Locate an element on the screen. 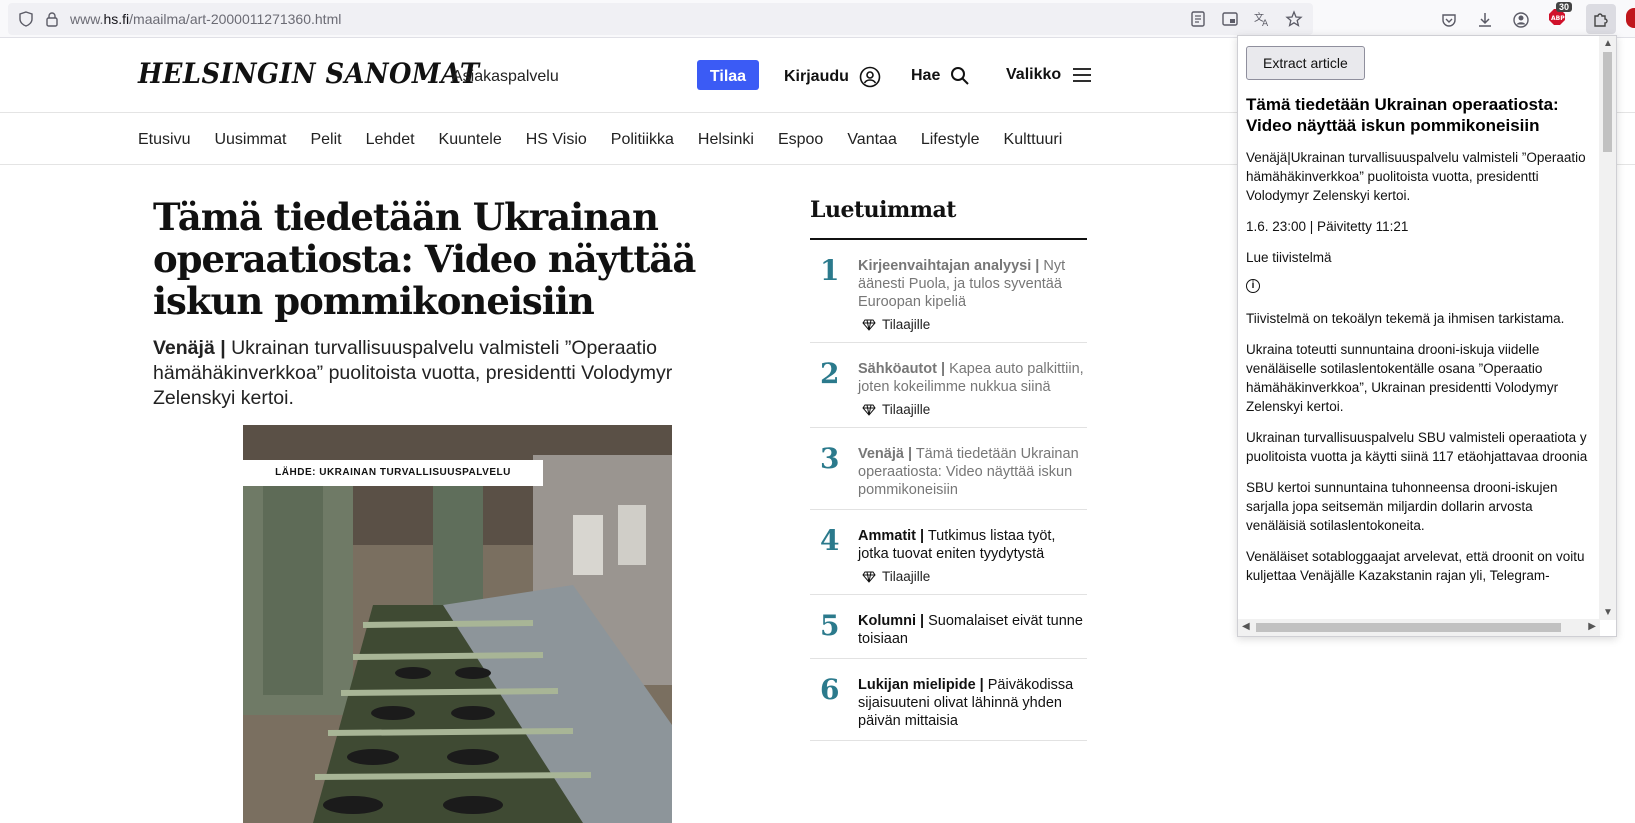 The height and width of the screenshot is (823, 1635). adblock-plus-button: ABP 30 is located at coordinates (1560, 16).